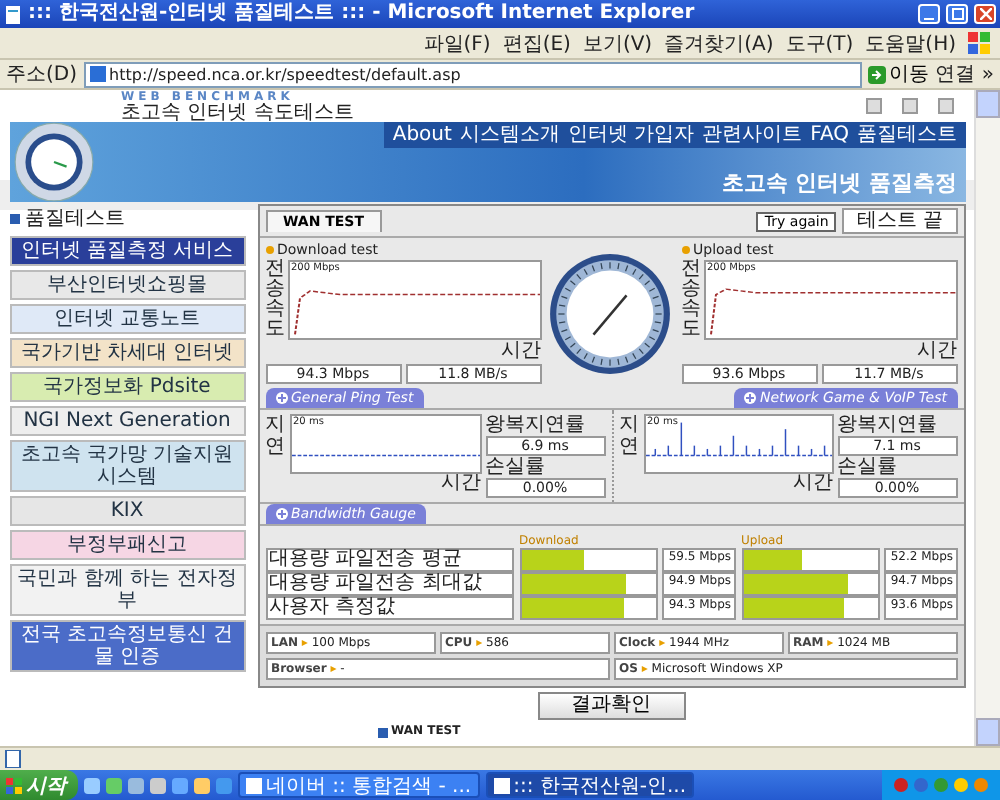 Image resolution: width=1000 pixels, height=800 pixels. I want to click on sidebar-banner: 인터넷 품질측정 서비스, so click(127, 251).